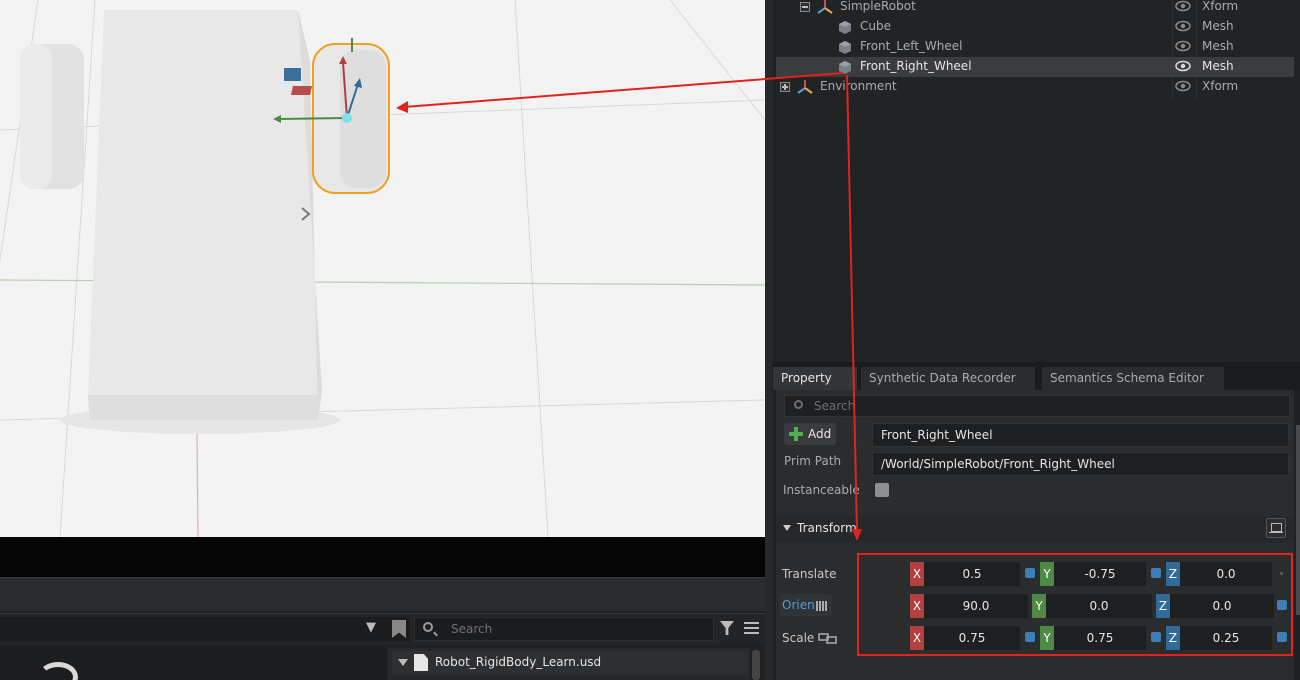 Image resolution: width=1300 pixels, height=680 pixels. What do you see at coordinates (1035, 529) in the screenshot?
I see `transform-section-header: Transform` at bounding box center [1035, 529].